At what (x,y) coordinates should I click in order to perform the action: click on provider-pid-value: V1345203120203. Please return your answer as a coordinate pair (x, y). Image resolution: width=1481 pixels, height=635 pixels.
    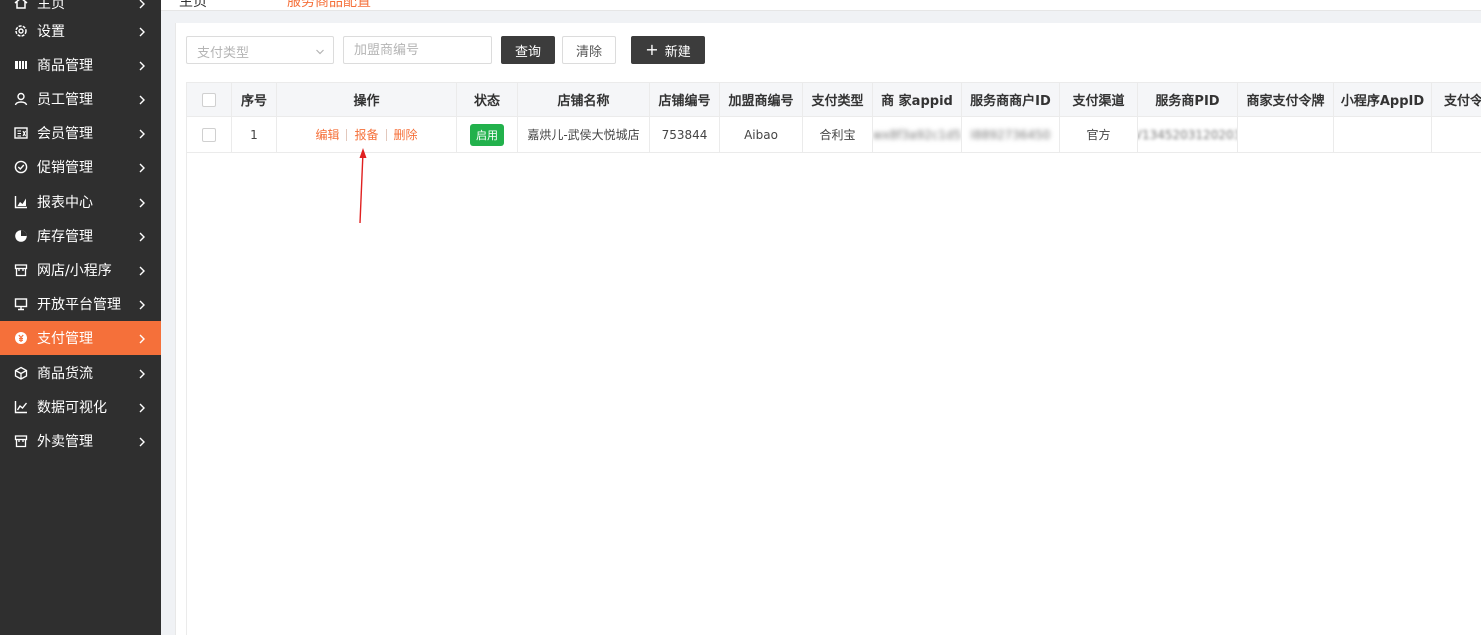
    Looking at the image, I should click on (1188, 134).